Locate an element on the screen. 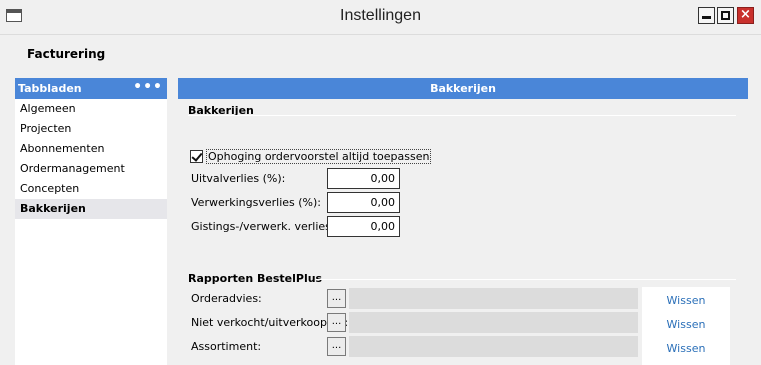  close-icon: × is located at coordinates (745, 14).